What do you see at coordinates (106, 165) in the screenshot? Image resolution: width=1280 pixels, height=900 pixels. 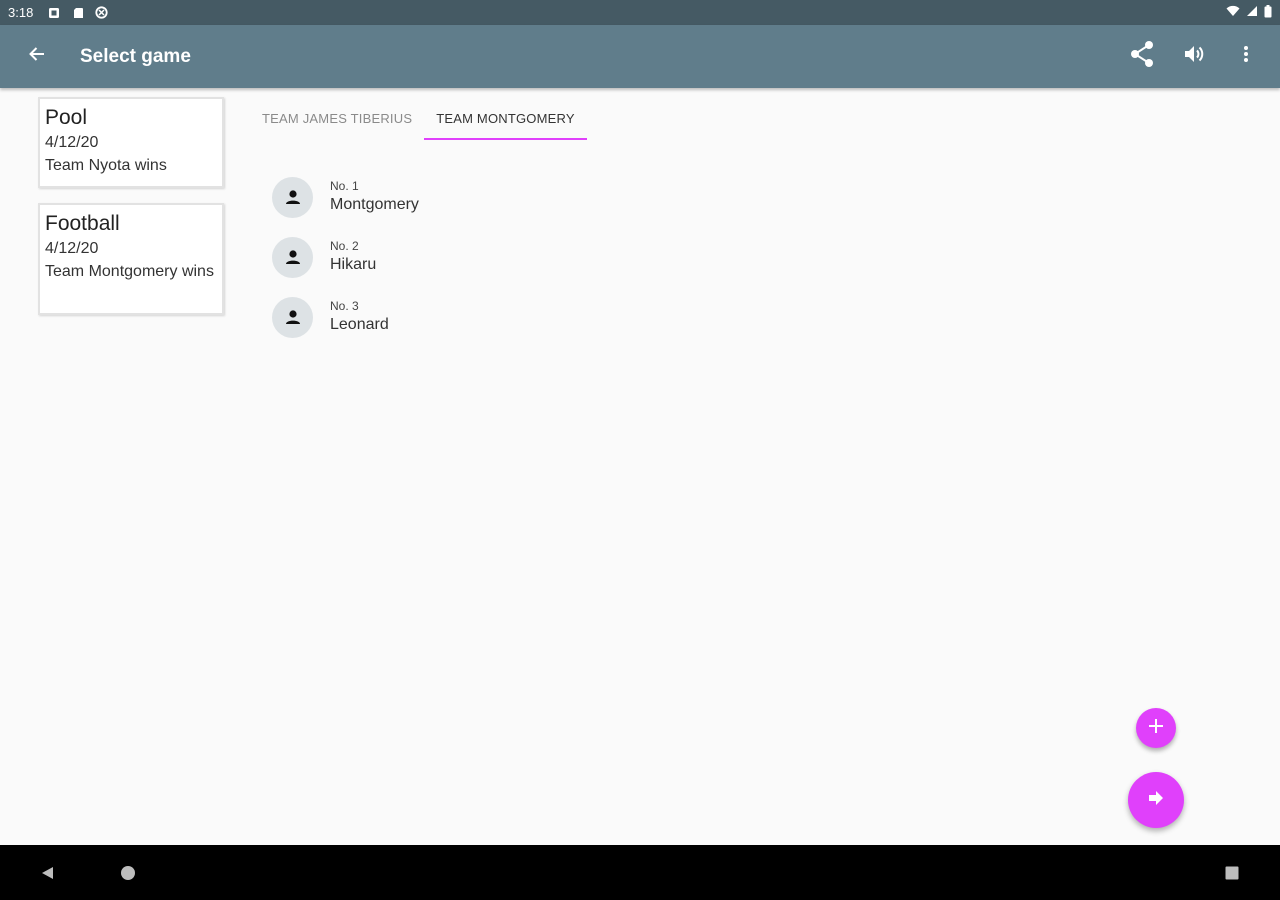 I see `game-result: Team Nyota wins` at bounding box center [106, 165].